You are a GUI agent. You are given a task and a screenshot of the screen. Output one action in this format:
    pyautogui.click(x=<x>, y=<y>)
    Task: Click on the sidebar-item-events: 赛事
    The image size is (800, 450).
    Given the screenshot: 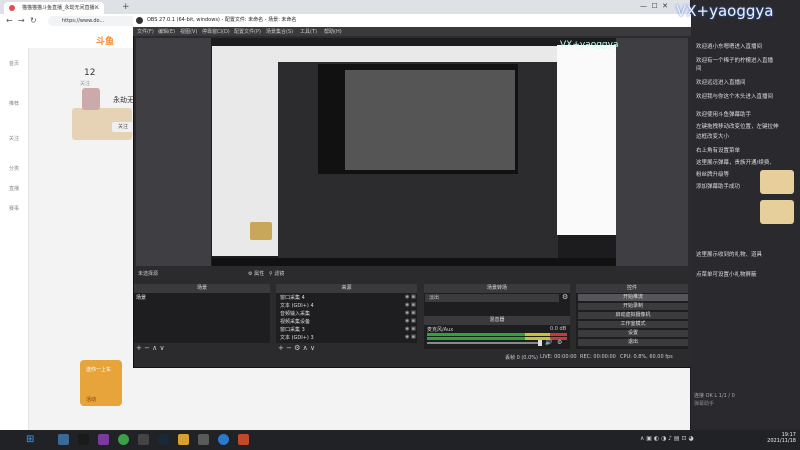 What is the action you would take?
    pyautogui.click(x=14, y=208)
    